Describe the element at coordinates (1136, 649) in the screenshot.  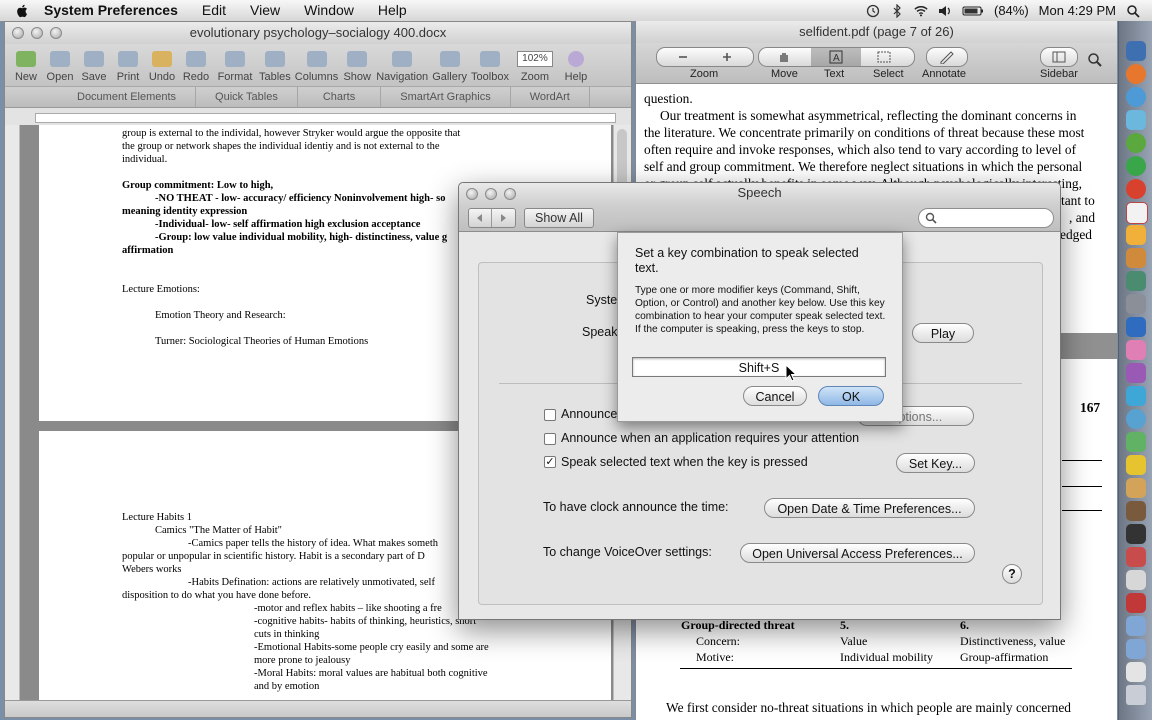
I see `downloads-dock-icon` at that location.